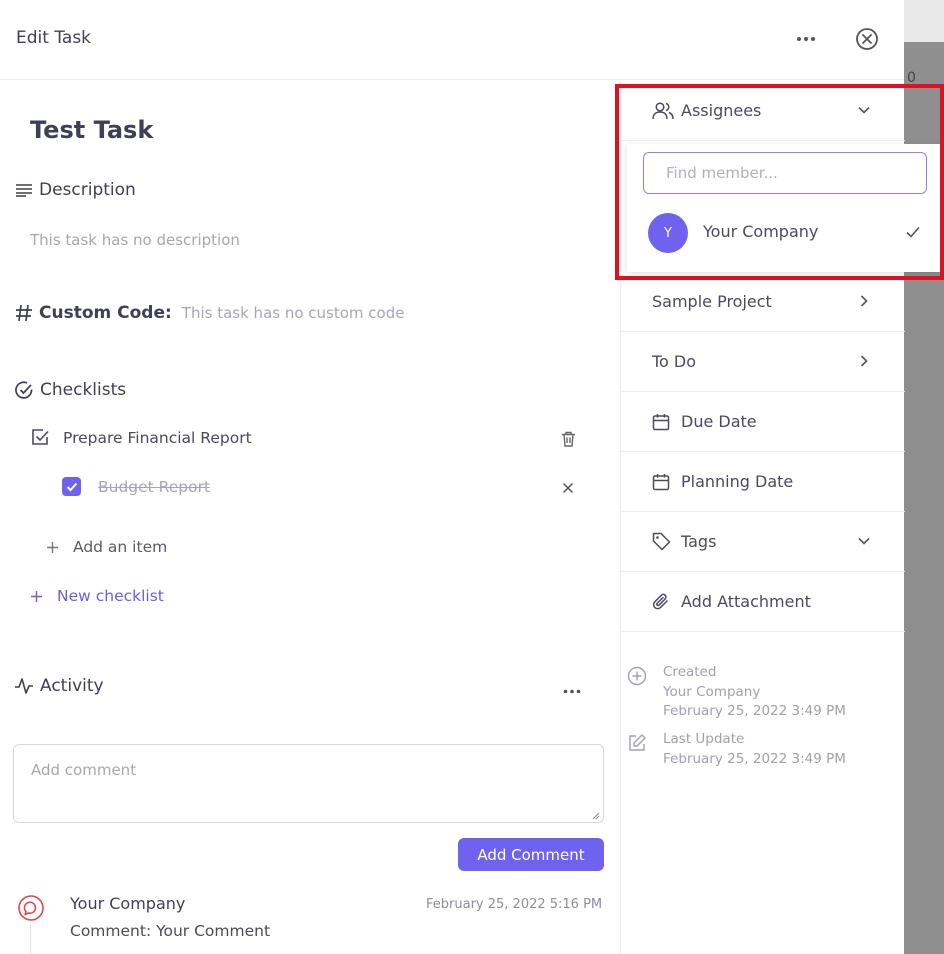 Image resolution: width=944 pixels, height=954 pixels. I want to click on checklist-item: Budget Report, so click(136, 486).